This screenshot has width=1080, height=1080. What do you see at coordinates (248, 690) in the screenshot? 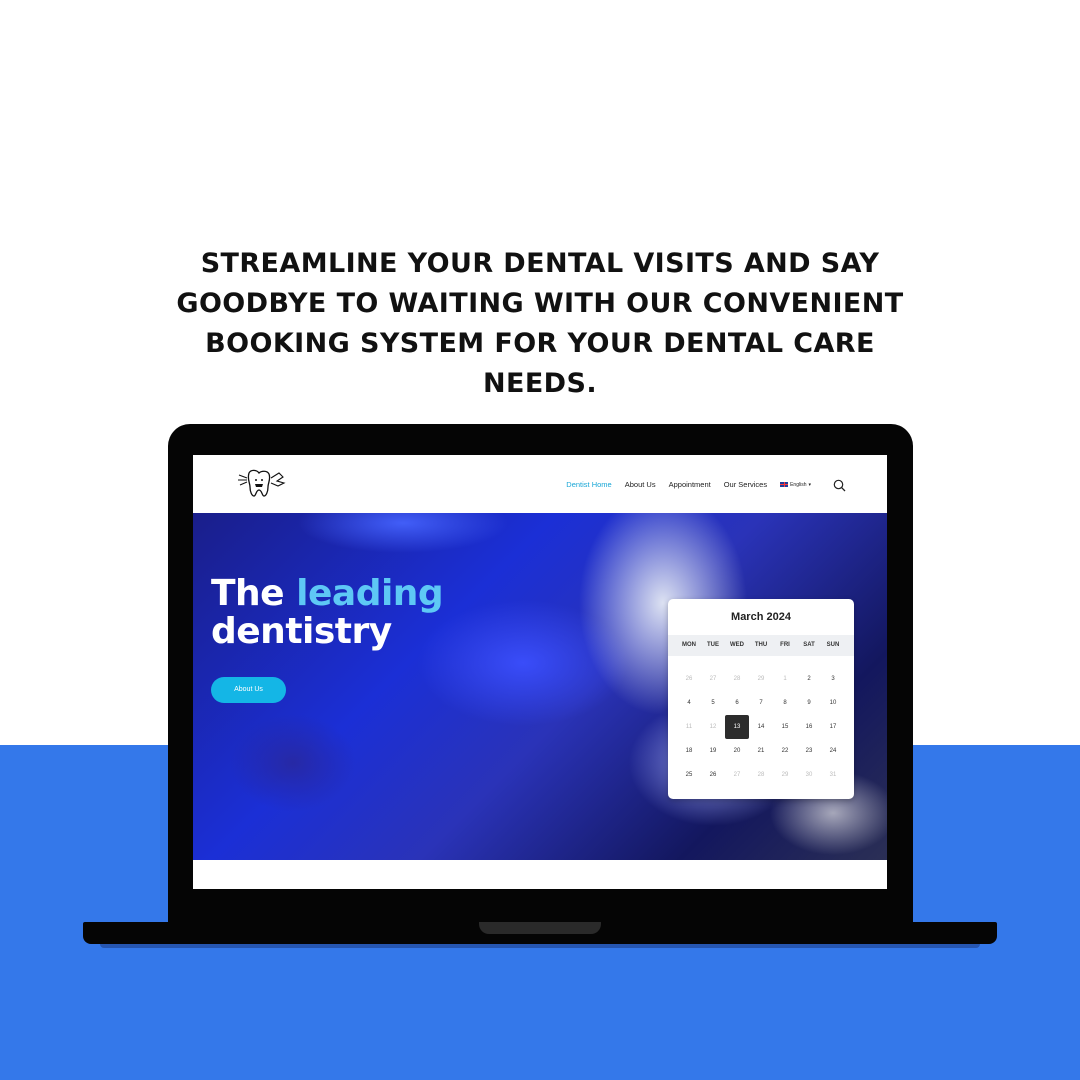
I see `about-us-button: About Us` at bounding box center [248, 690].